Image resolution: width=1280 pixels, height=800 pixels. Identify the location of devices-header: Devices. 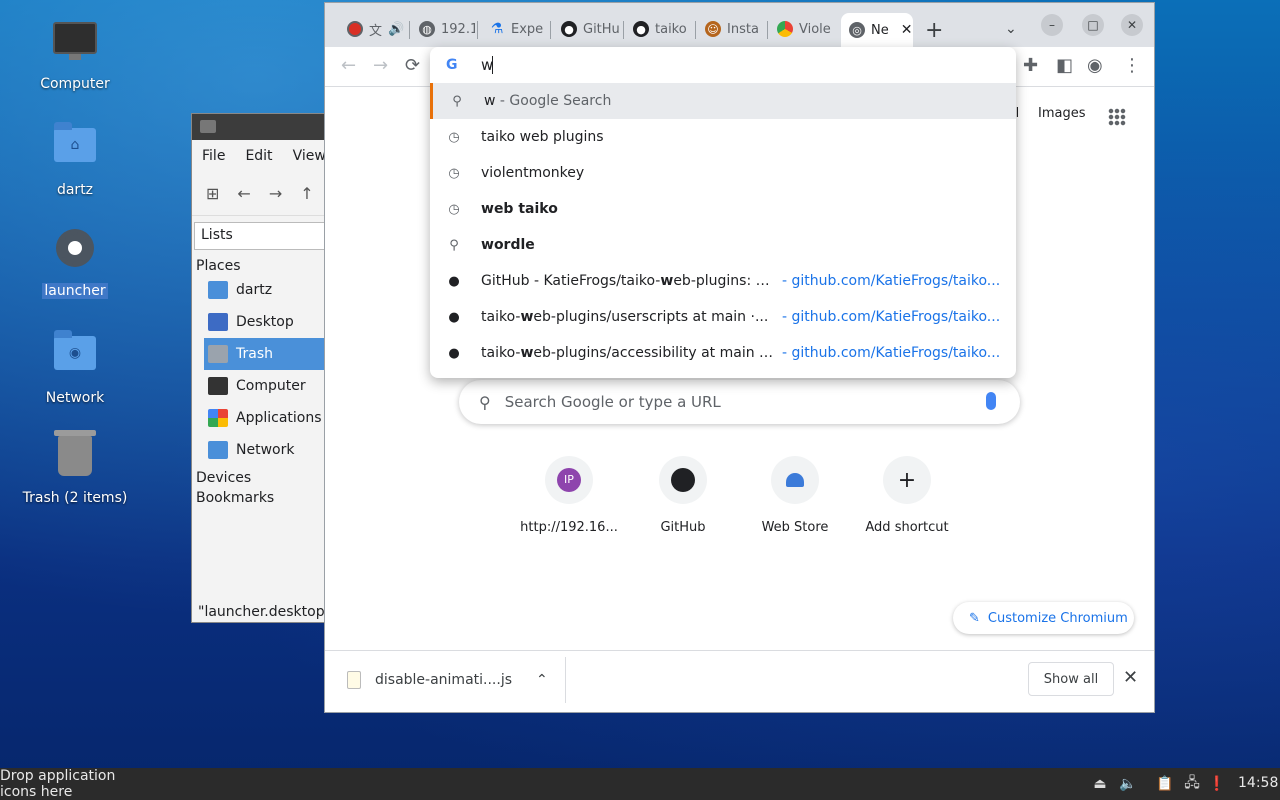
(261, 476).